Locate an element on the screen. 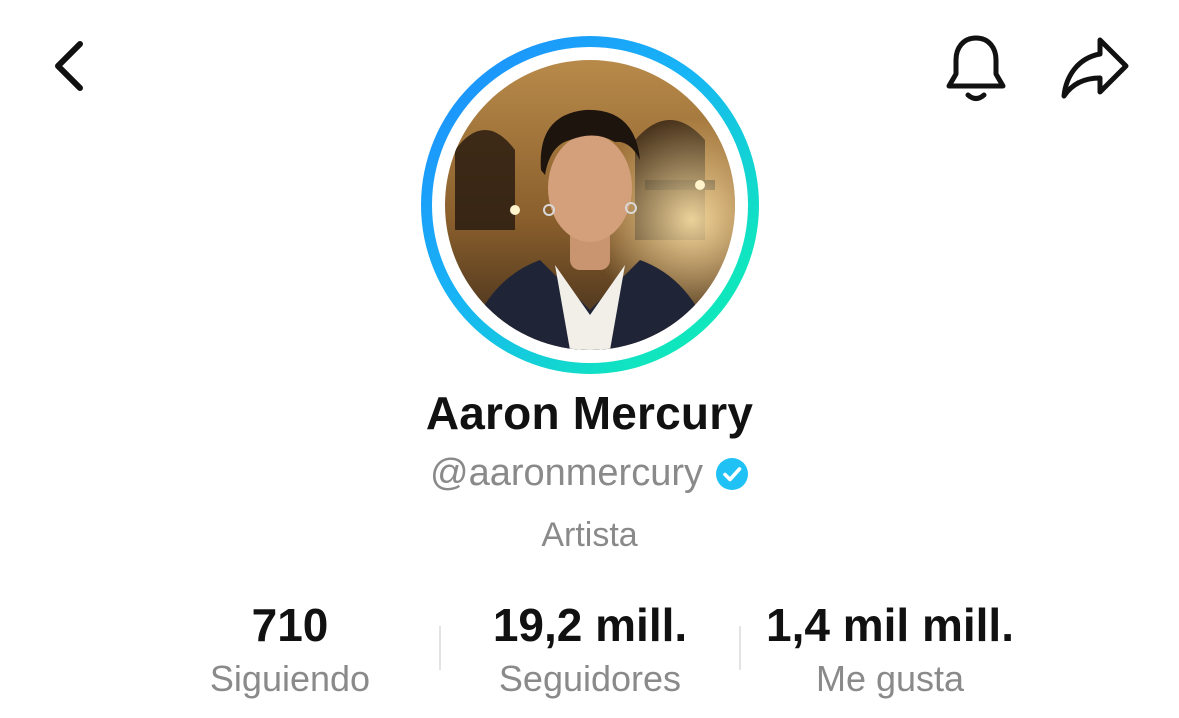 The width and height of the screenshot is (1179, 718). divider is located at coordinates (440, 648).